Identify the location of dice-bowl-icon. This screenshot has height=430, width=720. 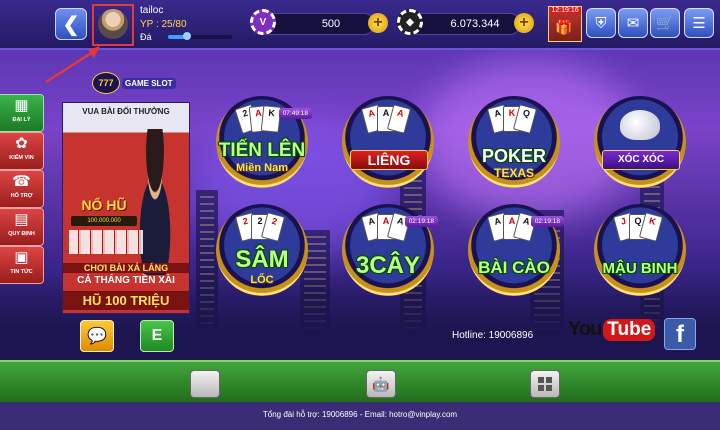
(640, 125).